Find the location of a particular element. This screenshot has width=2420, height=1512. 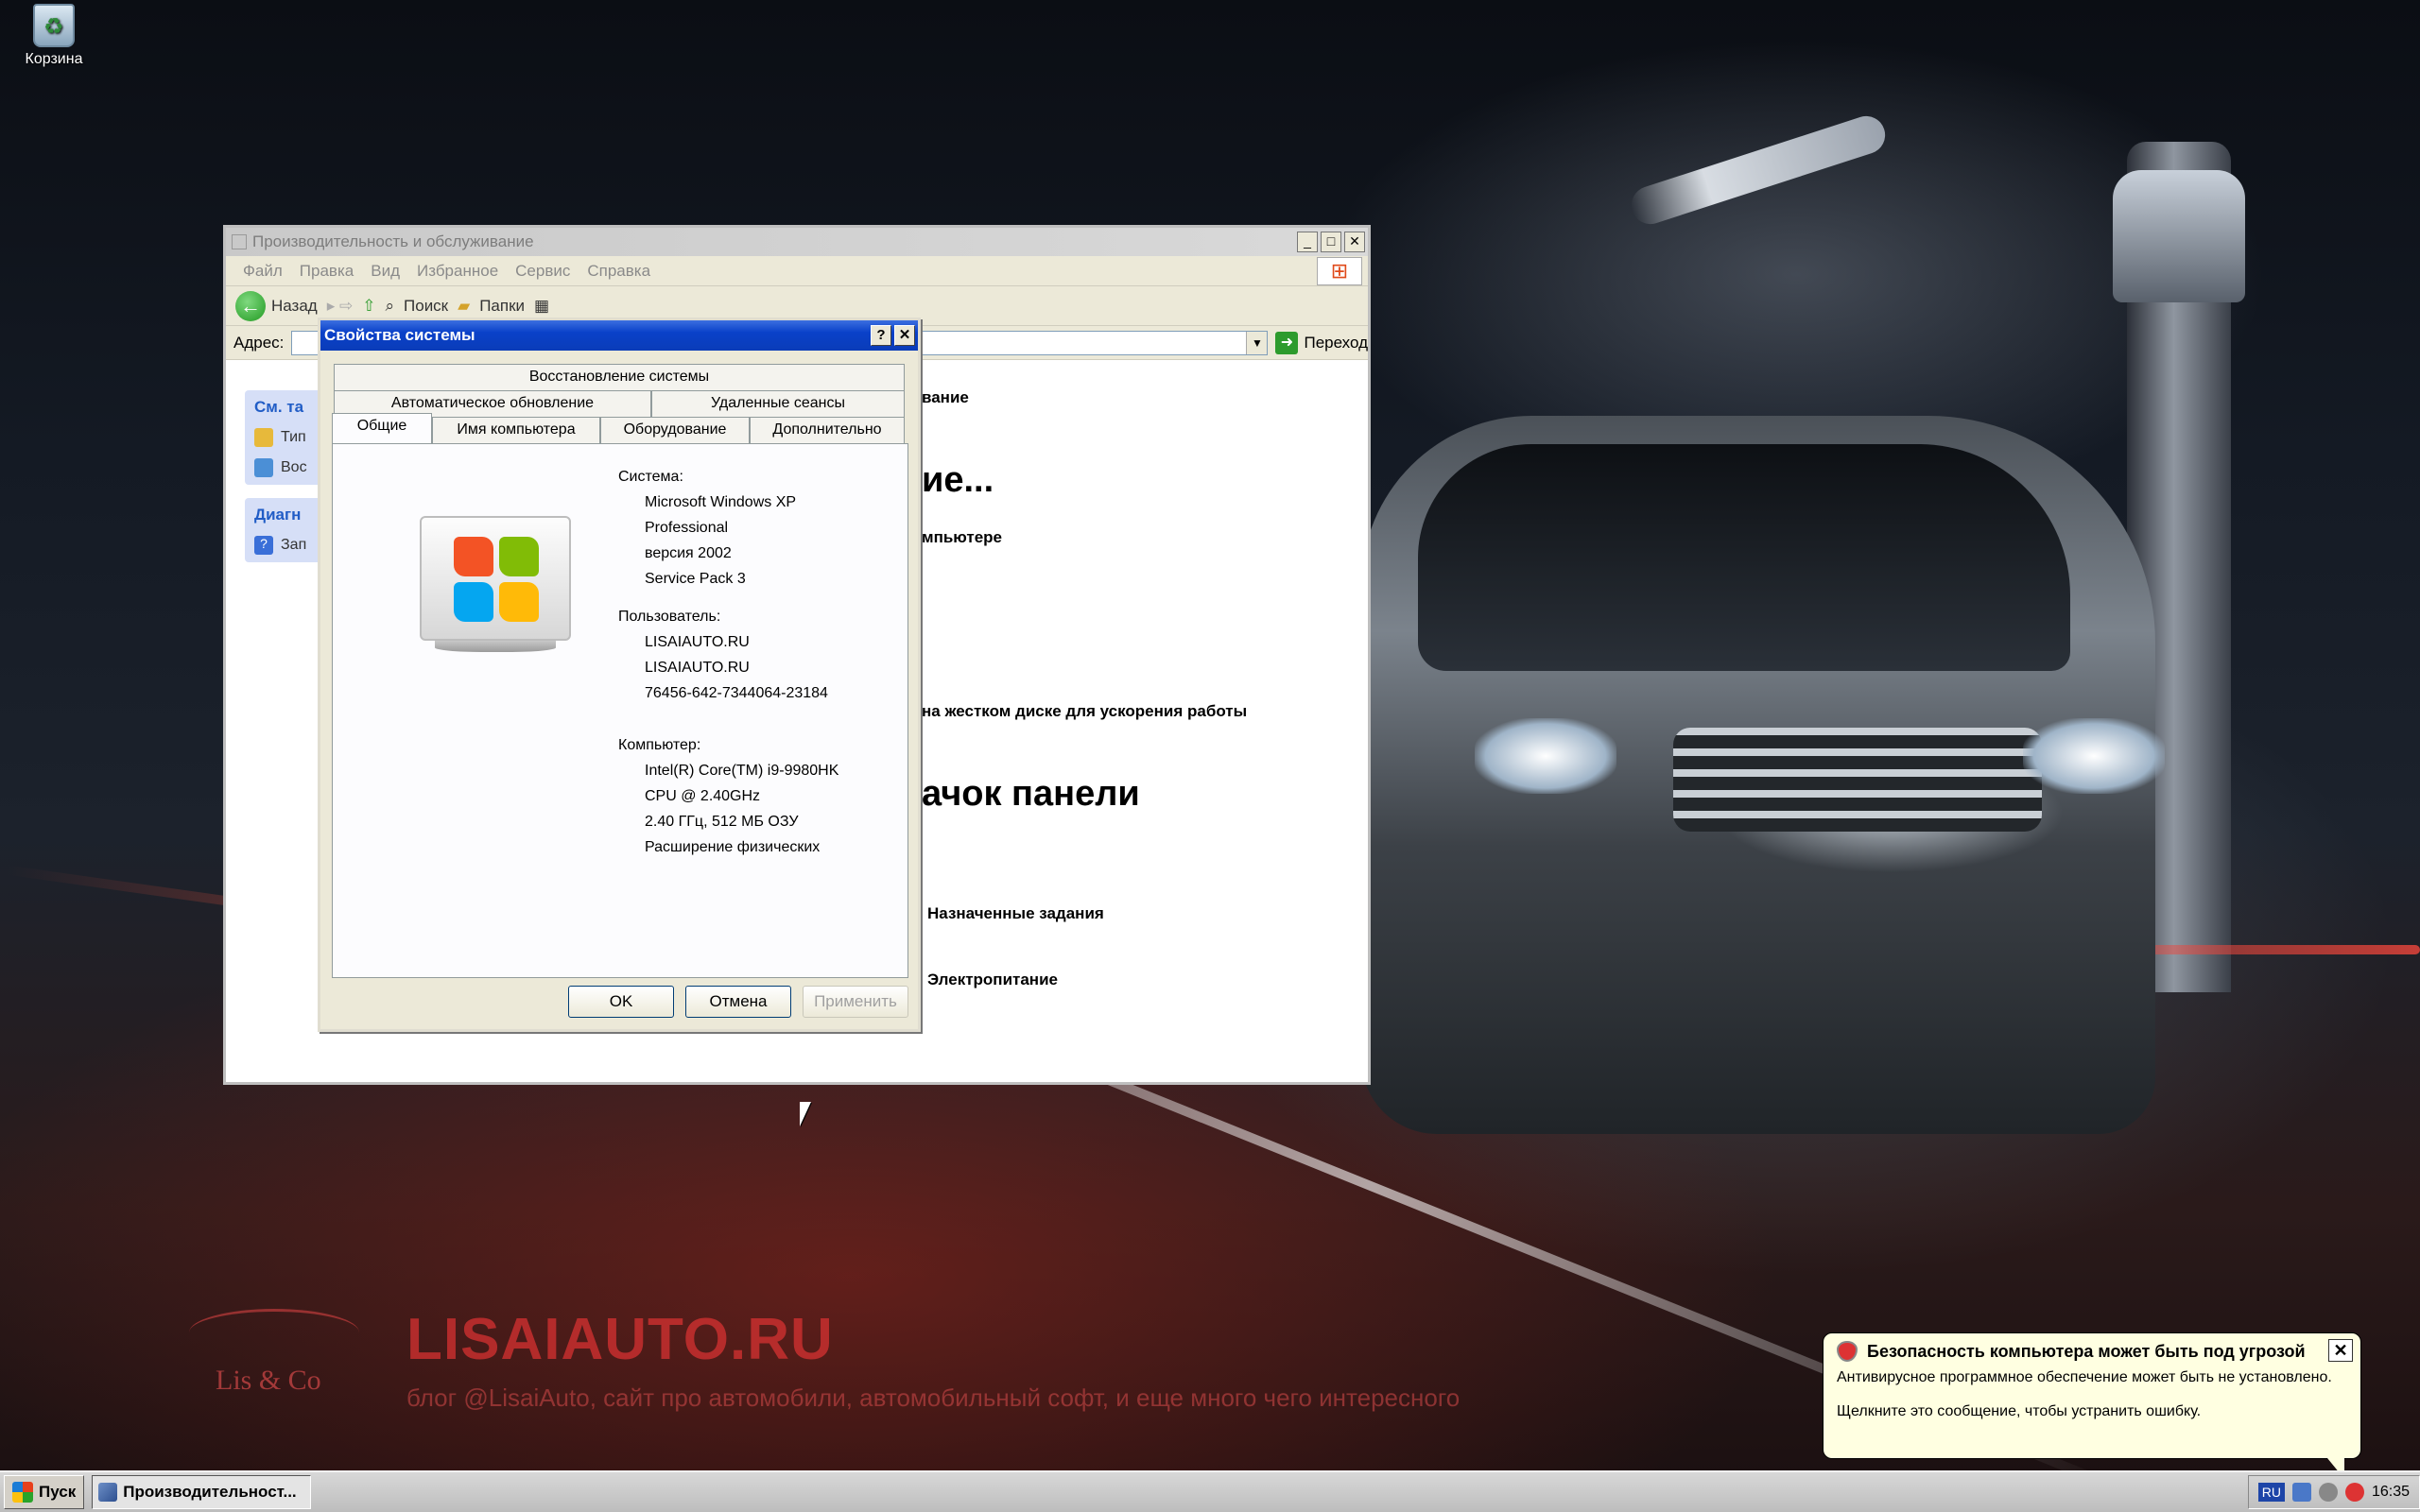

watermark-car-logo is located at coordinates (274, 1332).